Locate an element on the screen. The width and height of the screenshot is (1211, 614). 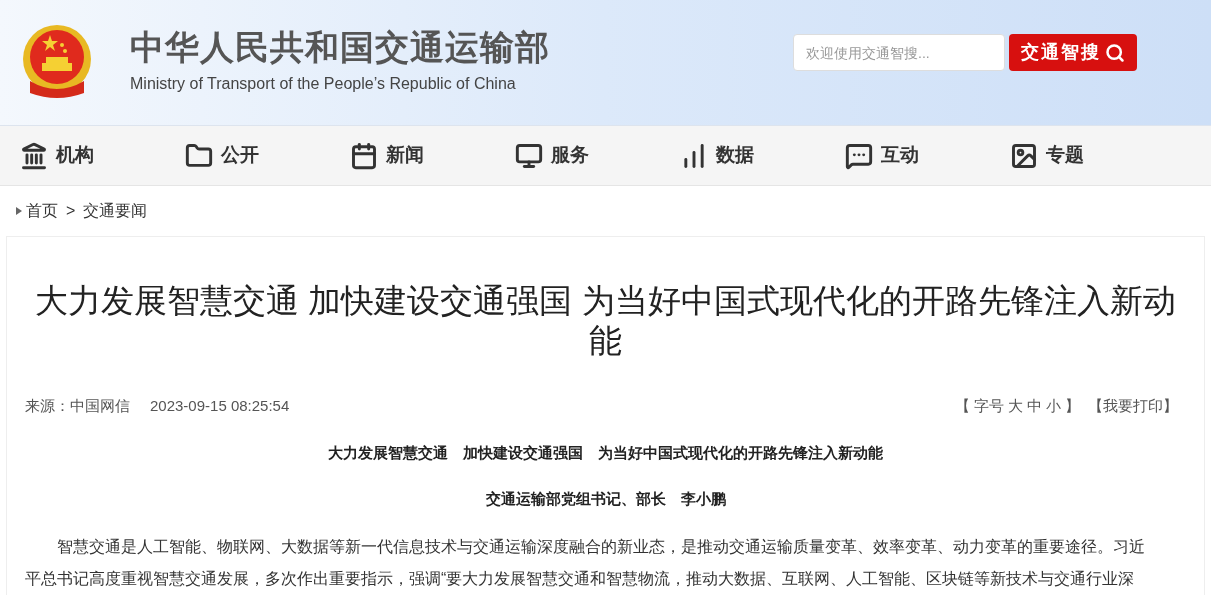
bracket: 】 is located at coordinates (1072, 406).